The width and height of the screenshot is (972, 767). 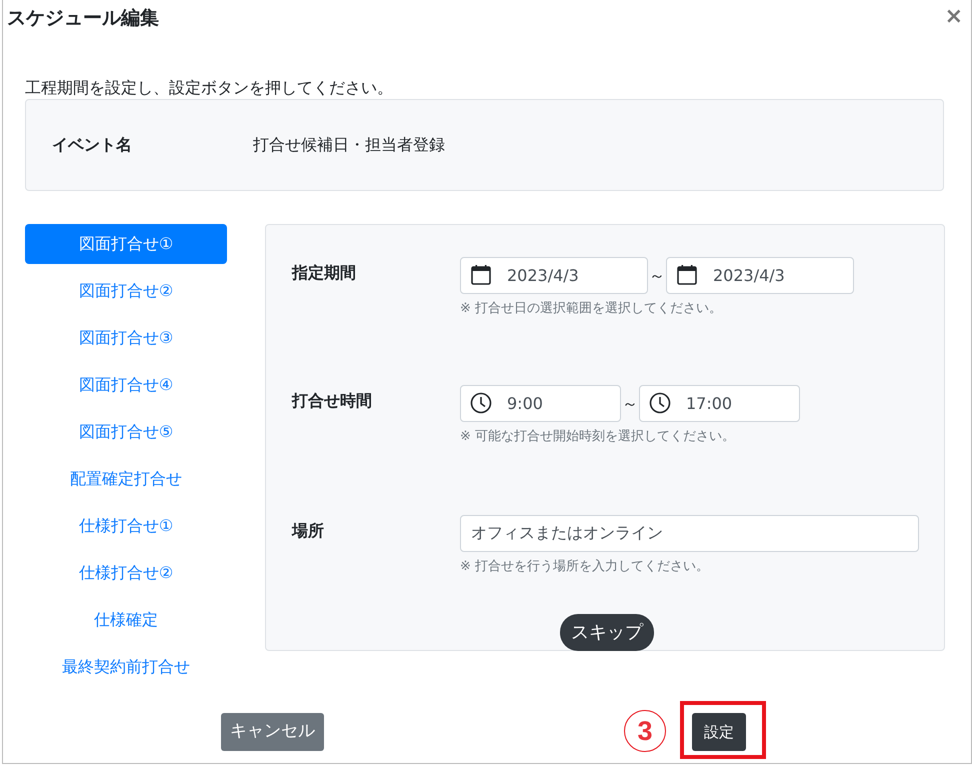 I want to click on step-tab: 図面打合せ②, so click(x=126, y=291).